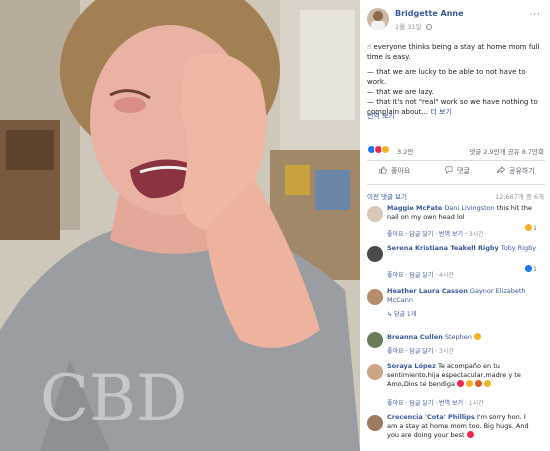  What do you see at coordinates (443, 248) in the screenshot?
I see `commenter-name: Serena Kristiana Teakell Rigby` at bounding box center [443, 248].